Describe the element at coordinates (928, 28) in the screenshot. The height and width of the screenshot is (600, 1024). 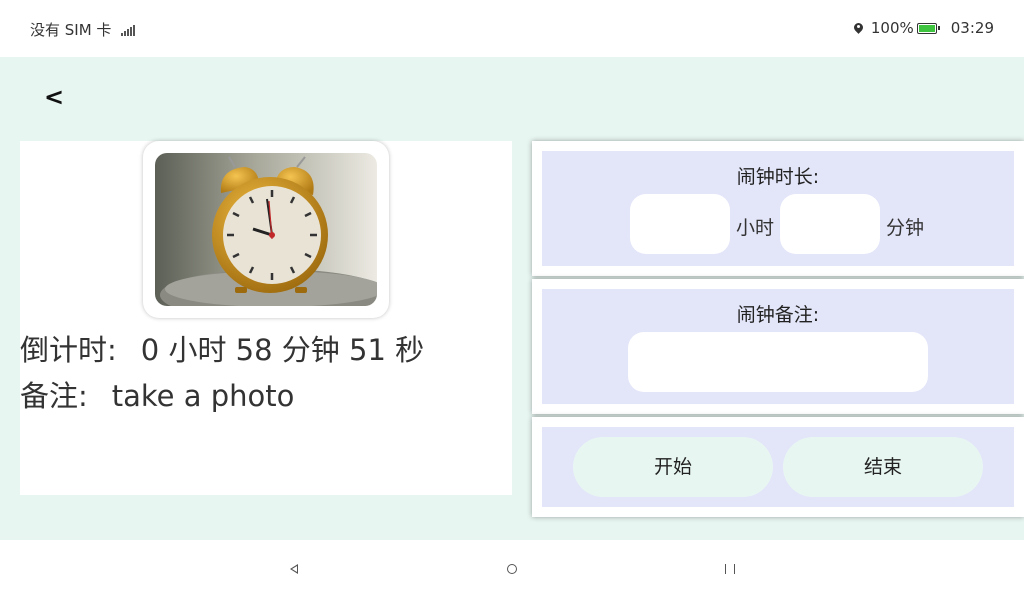
I see `battery-icon` at that location.